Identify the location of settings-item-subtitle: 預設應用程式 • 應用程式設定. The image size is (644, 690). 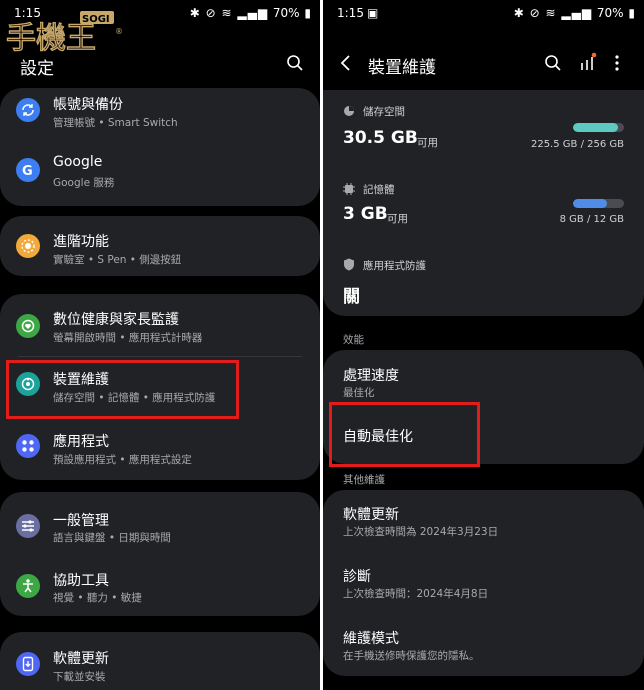
(122, 460).